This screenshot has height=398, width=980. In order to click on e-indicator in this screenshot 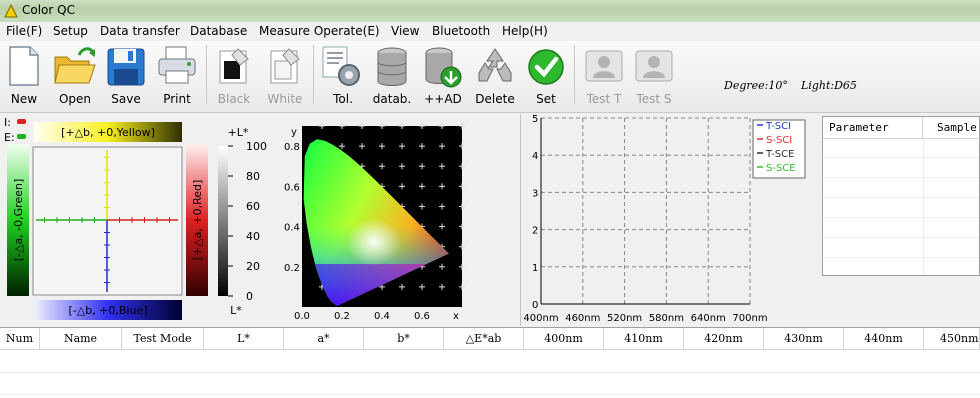, I will do `click(21, 136)`.